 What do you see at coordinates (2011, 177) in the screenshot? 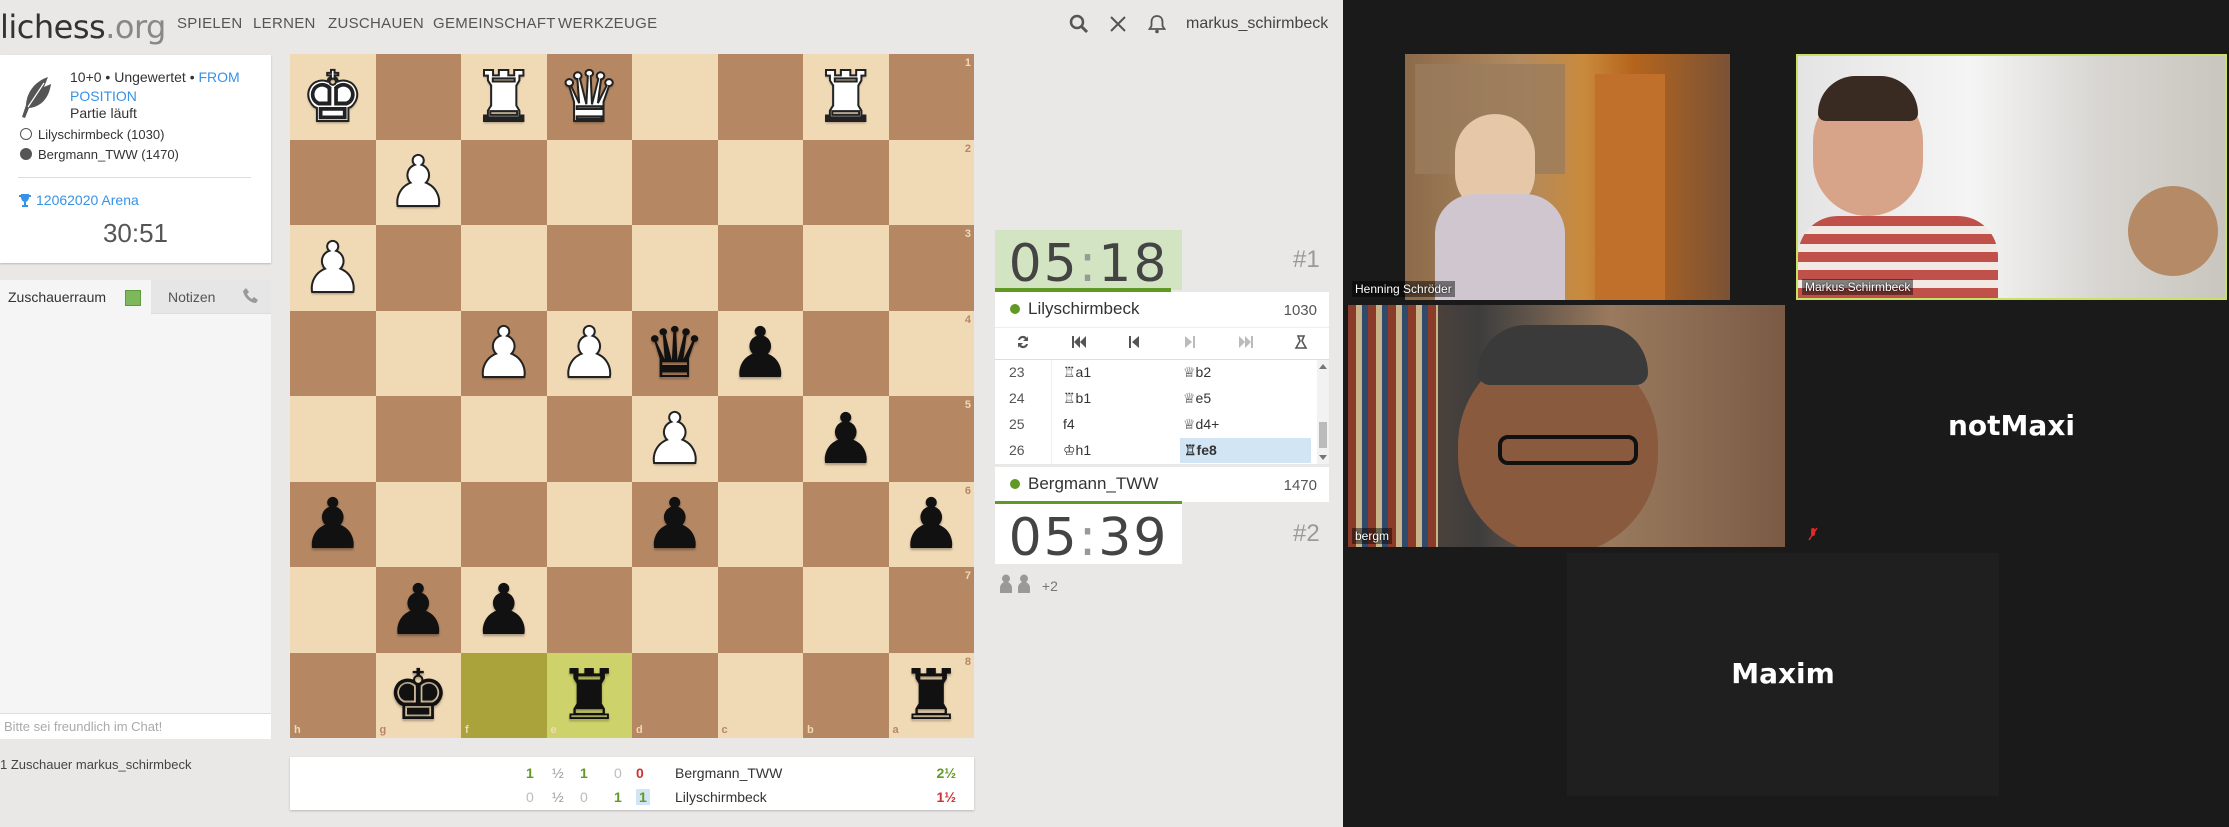
I see `video-tile-markus: Markus Schirmbeck` at bounding box center [2011, 177].